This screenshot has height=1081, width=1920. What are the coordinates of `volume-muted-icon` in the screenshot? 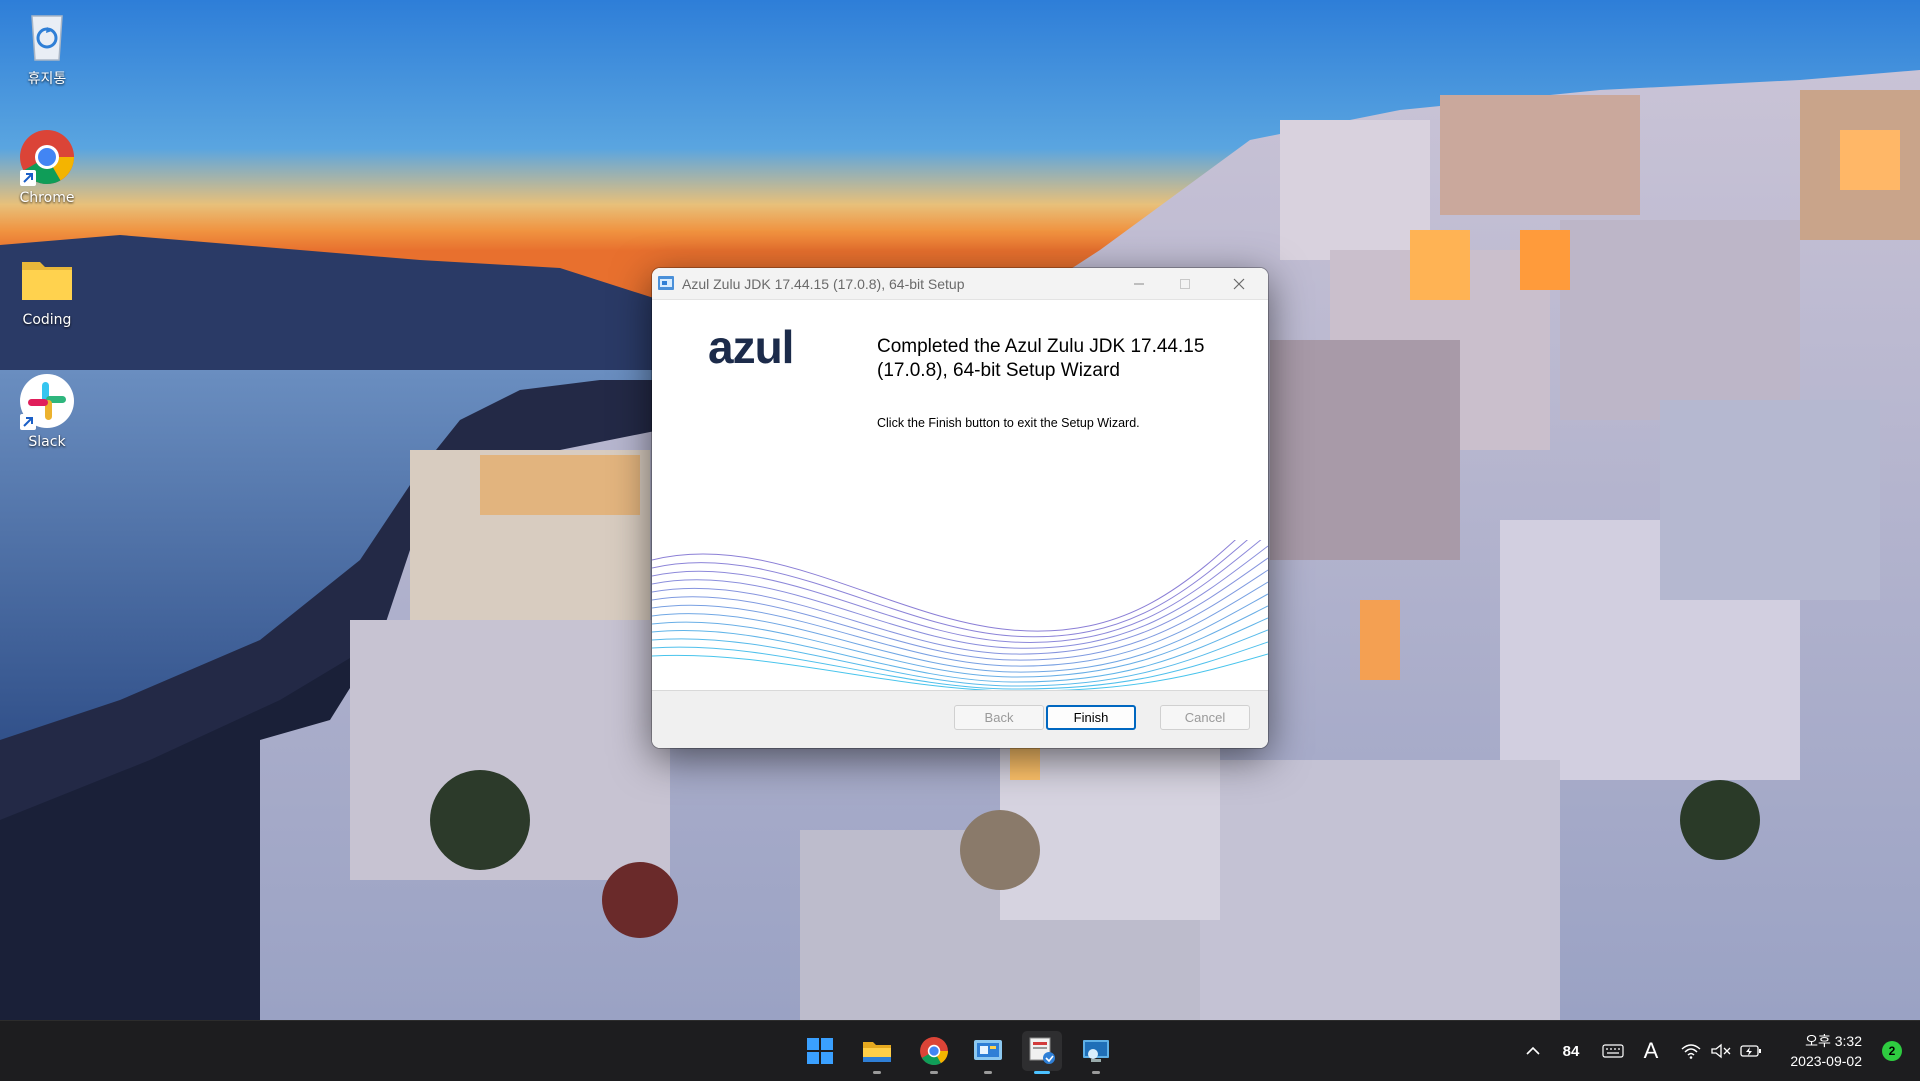 It's located at (1721, 1051).